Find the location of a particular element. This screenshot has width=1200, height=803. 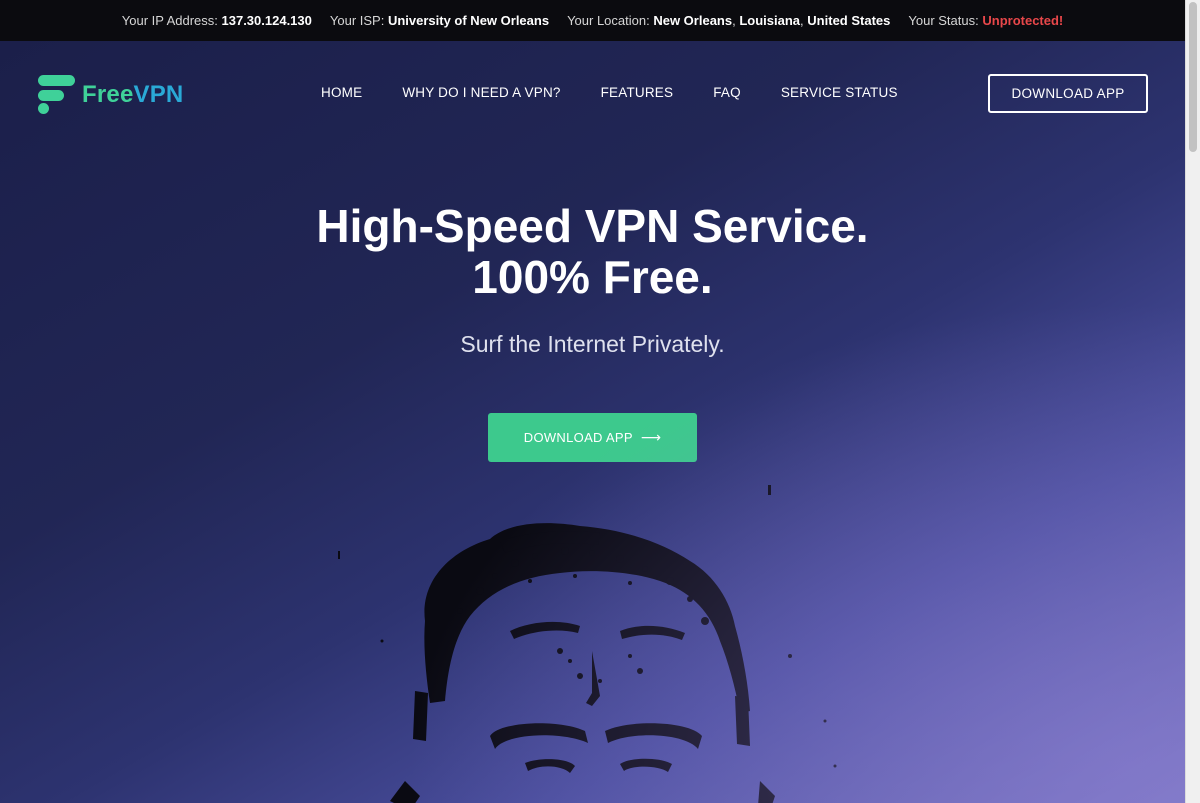

isp-info: Your ISP: University of New Orleans is located at coordinates (439, 20).